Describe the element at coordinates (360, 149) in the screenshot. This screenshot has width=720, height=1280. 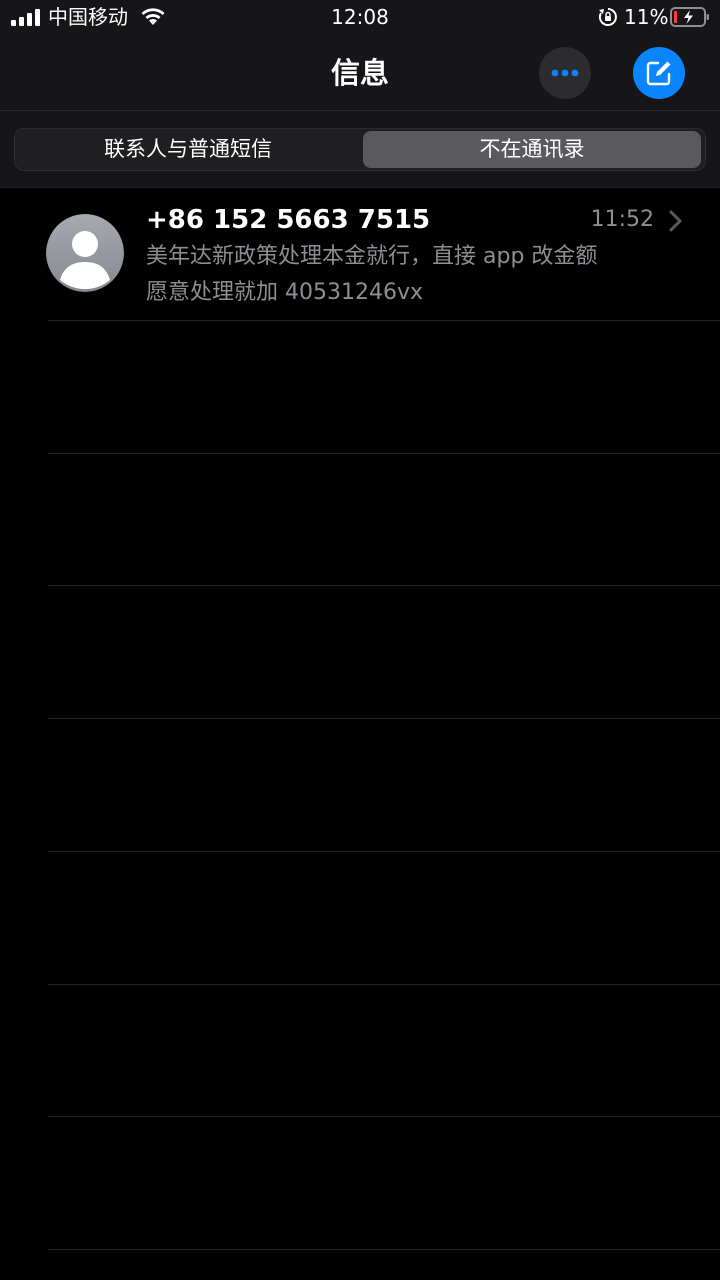
I see `filter-segmented-control: 联系人与普通短信 不在通讯录` at that location.